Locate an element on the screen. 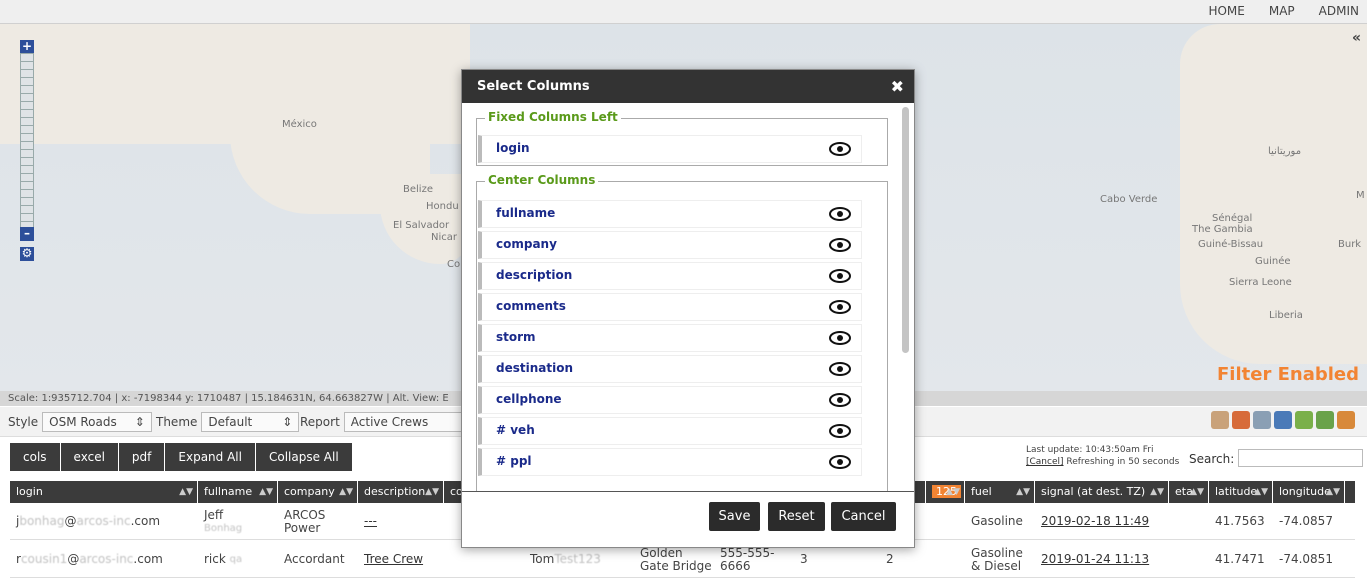 This screenshot has height=578, width=1367. cell-fuel: Gasoline & Diesel is located at coordinates (997, 559).